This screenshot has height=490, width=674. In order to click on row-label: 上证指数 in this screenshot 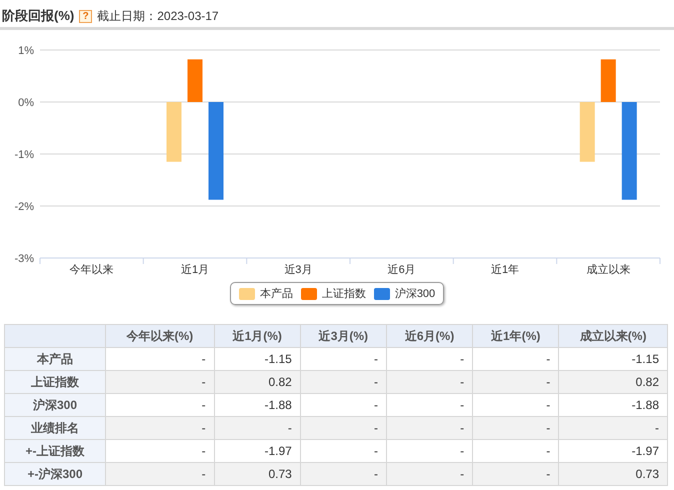, I will do `click(55, 382)`.